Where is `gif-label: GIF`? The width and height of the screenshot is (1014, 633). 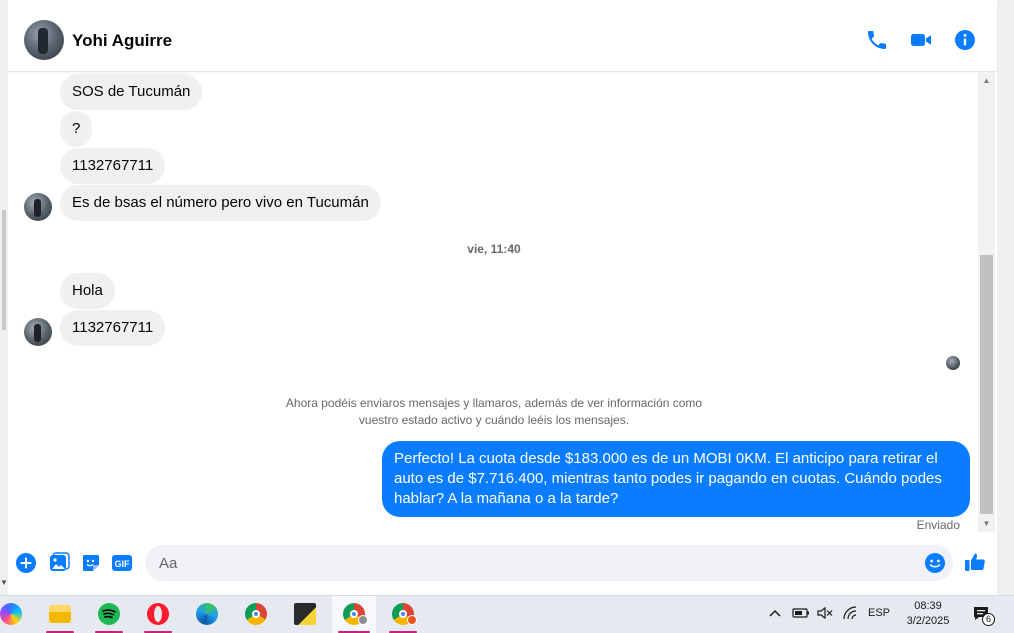
gif-label: GIF is located at coordinates (123, 564).